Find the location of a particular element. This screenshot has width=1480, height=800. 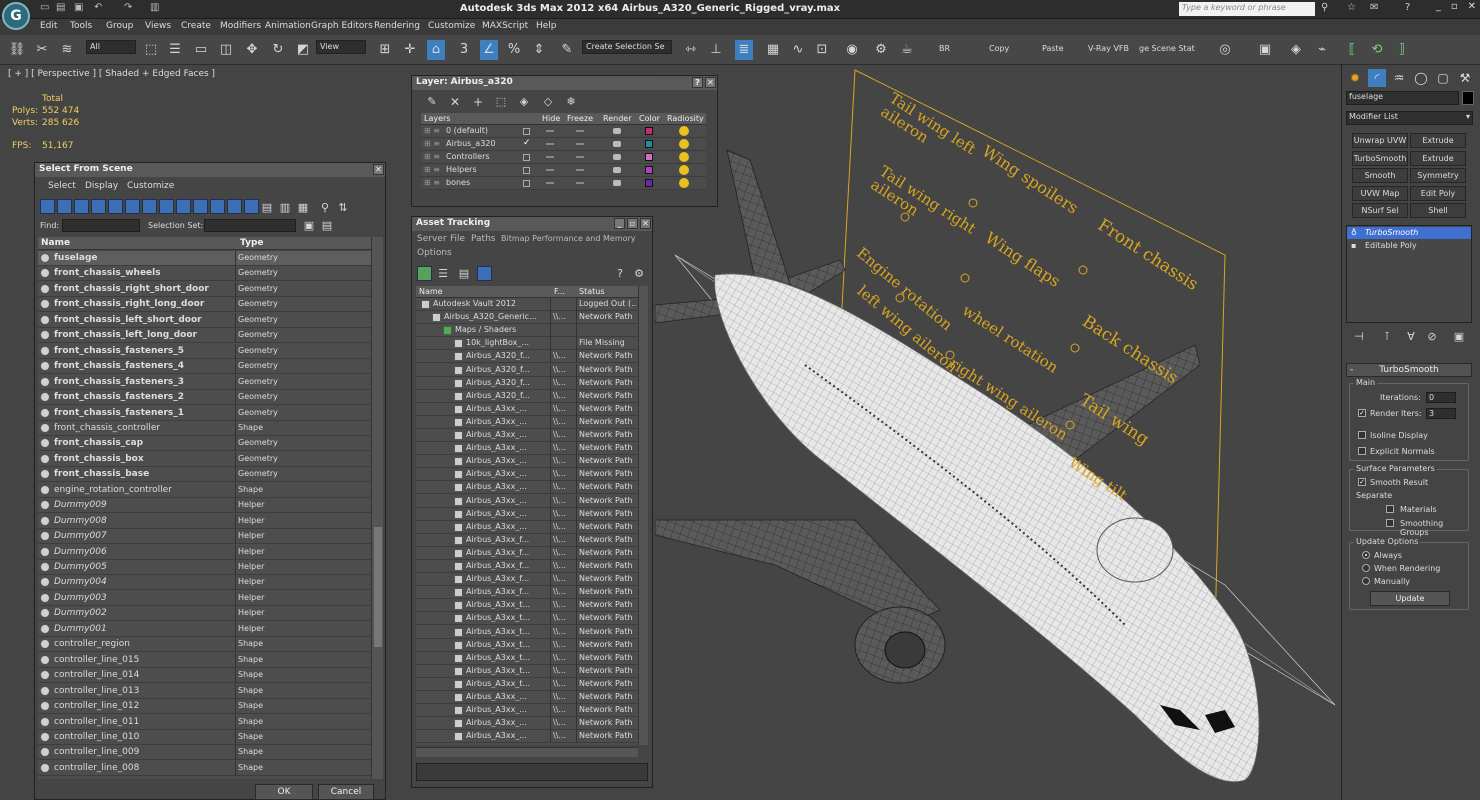

asset-horizontal-scrollbar is located at coordinates (527, 752).